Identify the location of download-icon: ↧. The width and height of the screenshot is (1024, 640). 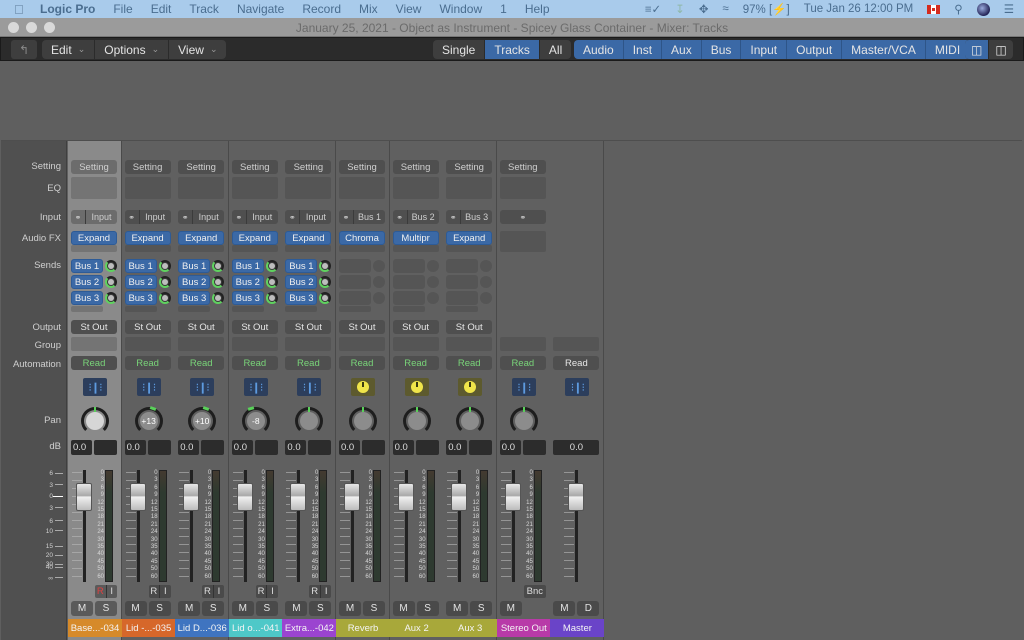
(680, 9).